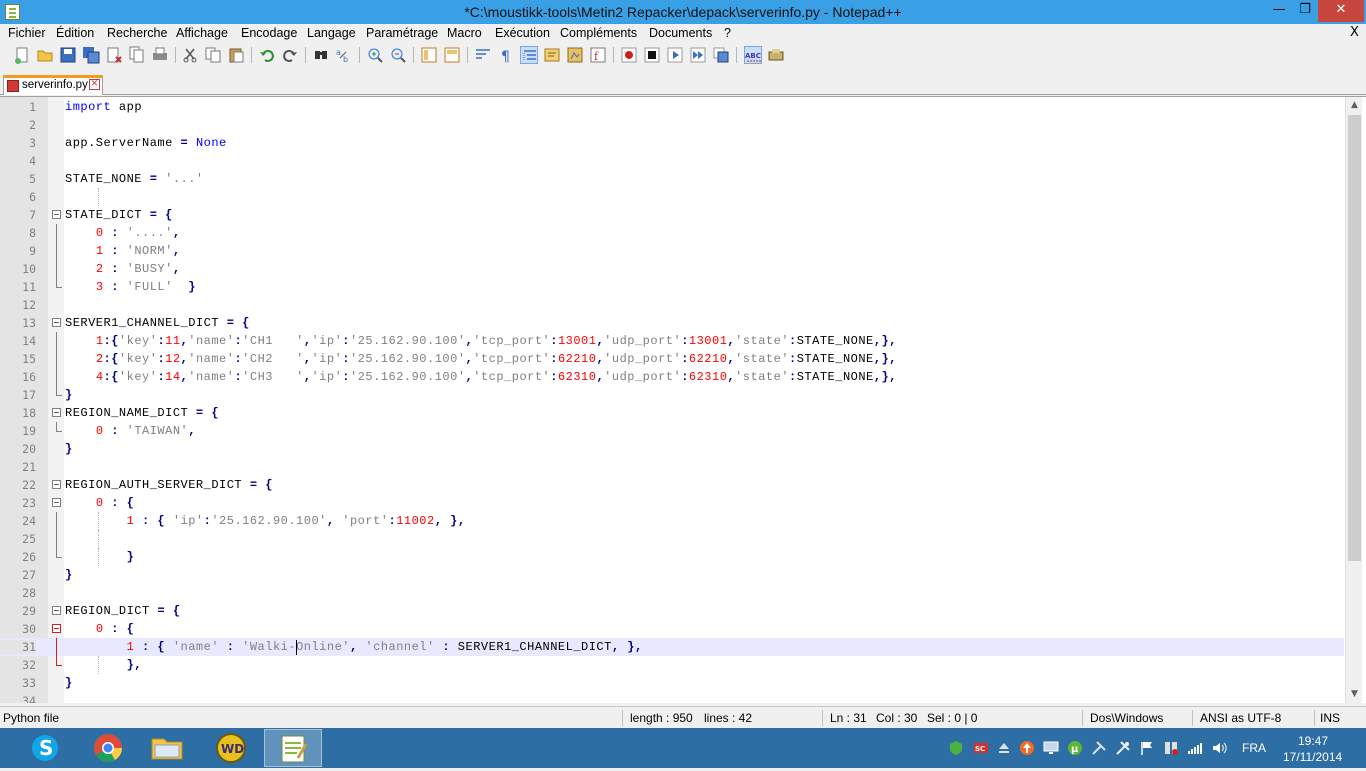 The width and height of the screenshot is (1366, 771). What do you see at coordinates (1354, 338) in the screenshot?
I see `scroll-thumb` at bounding box center [1354, 338].